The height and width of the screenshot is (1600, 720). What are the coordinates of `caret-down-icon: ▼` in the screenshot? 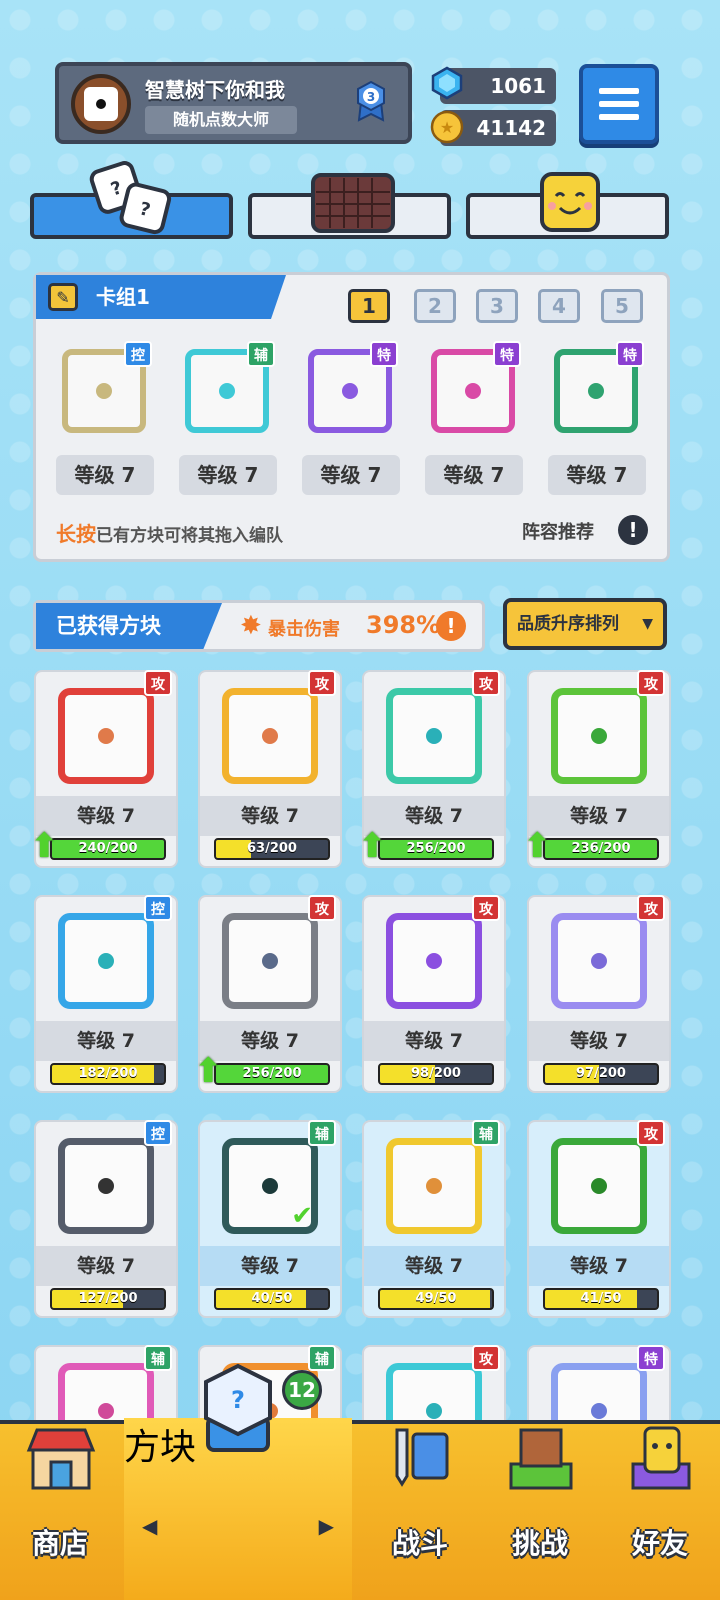 It's located at (647, 624).